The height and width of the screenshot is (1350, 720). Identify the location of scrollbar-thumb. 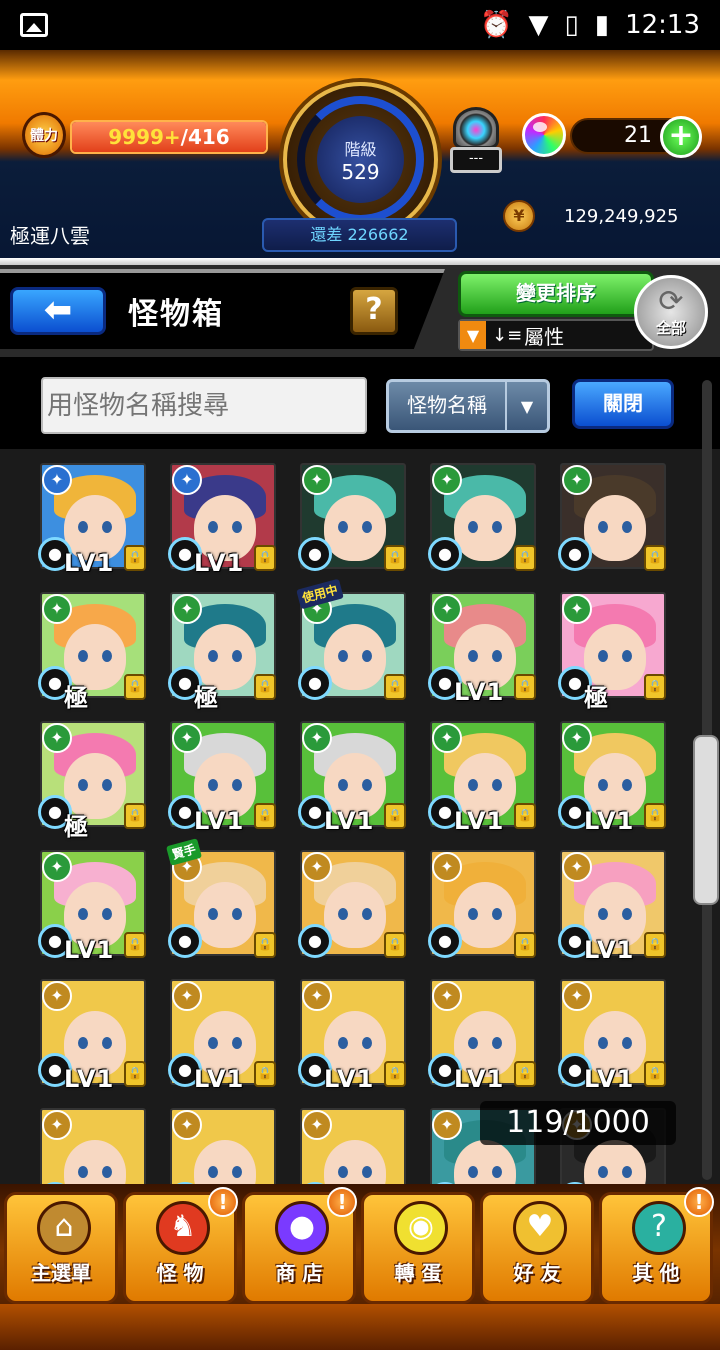
(706, 820).